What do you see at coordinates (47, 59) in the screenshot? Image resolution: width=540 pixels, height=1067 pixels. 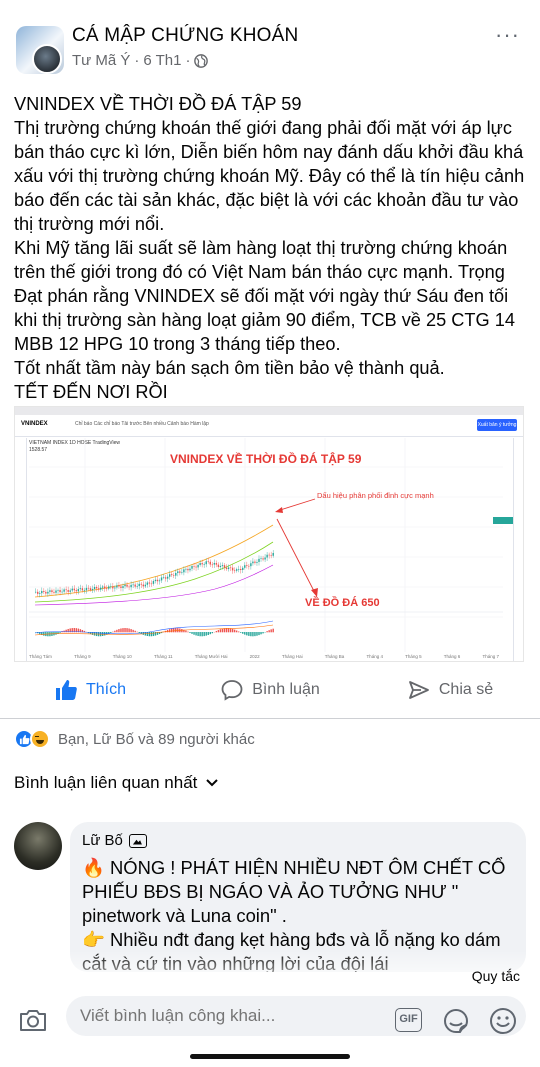 I see `author-avatar` at bounding box center [47, 59].